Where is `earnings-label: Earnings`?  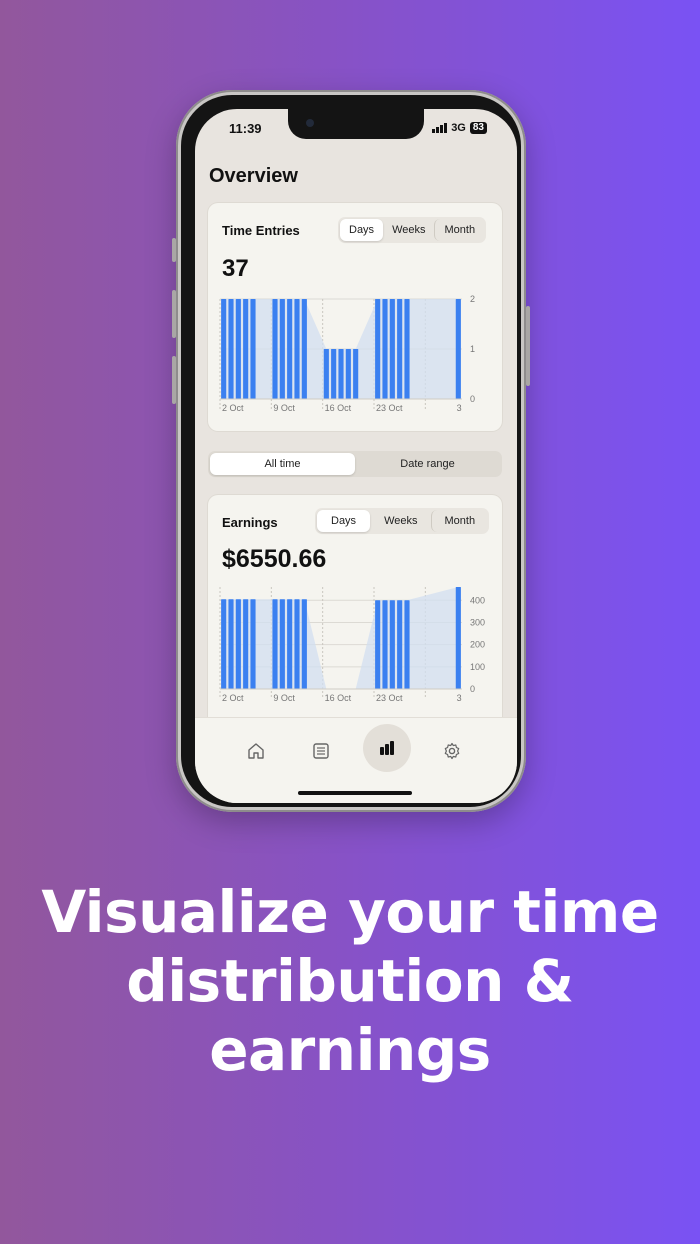 earnings-label: Earnings is located at coordinates (250, 522).